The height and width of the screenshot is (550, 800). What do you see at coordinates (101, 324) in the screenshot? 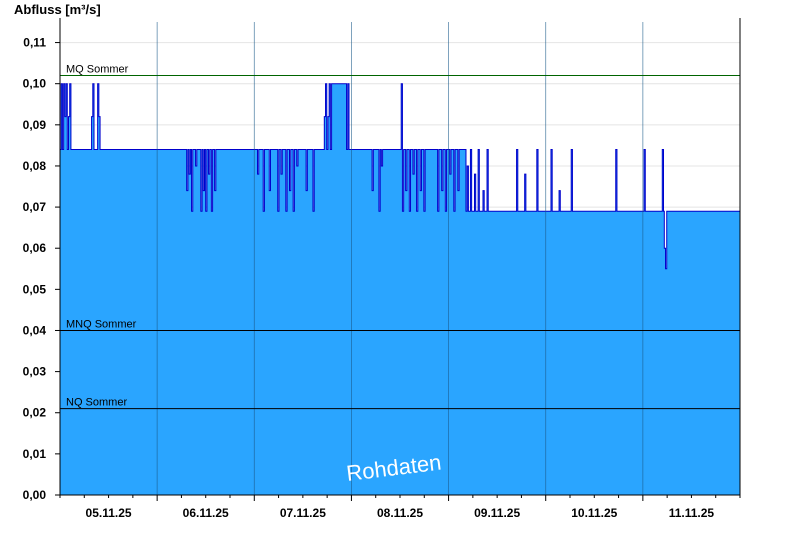
I see `reference-line-label: MNQ Sommer` at bounding box center [101, 324].